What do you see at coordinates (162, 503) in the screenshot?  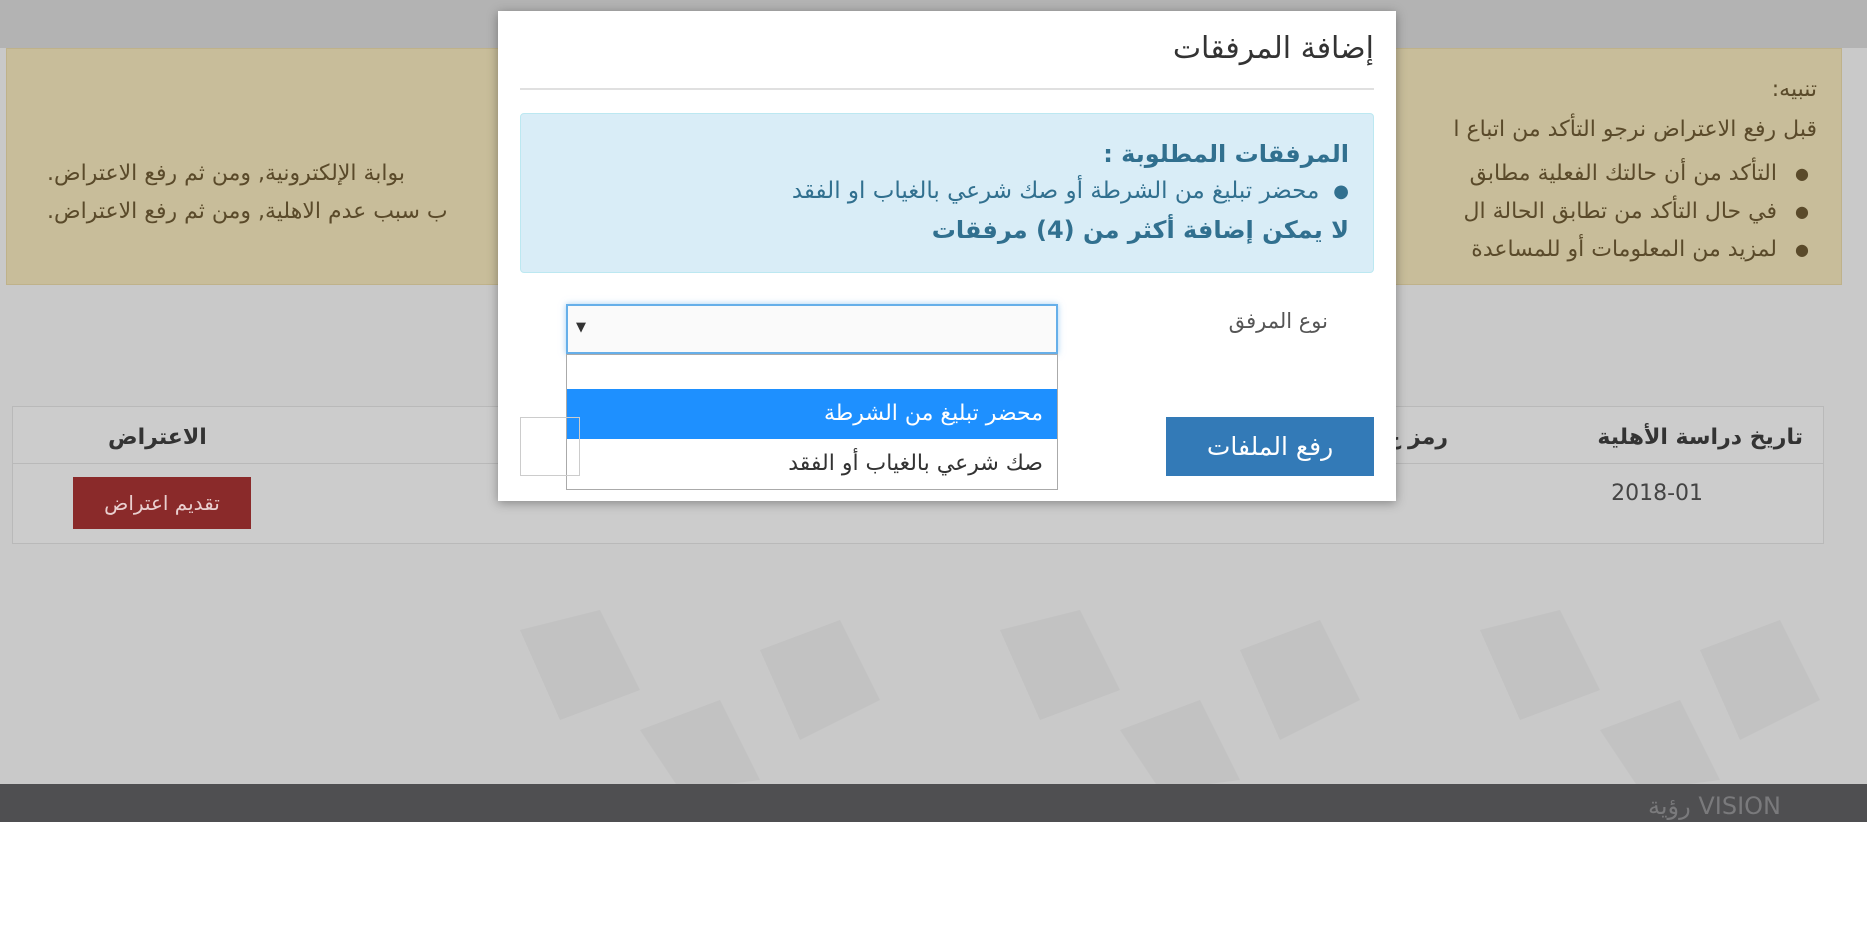 I see `submit-objection-button: تقديم اعتراض` at bounding box center [162, 503].